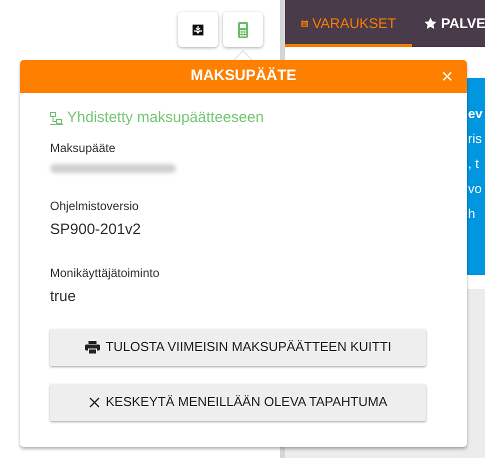  I want to click on connection-status: Yhdistetty maksupäätteeseen, so click(165, 118).